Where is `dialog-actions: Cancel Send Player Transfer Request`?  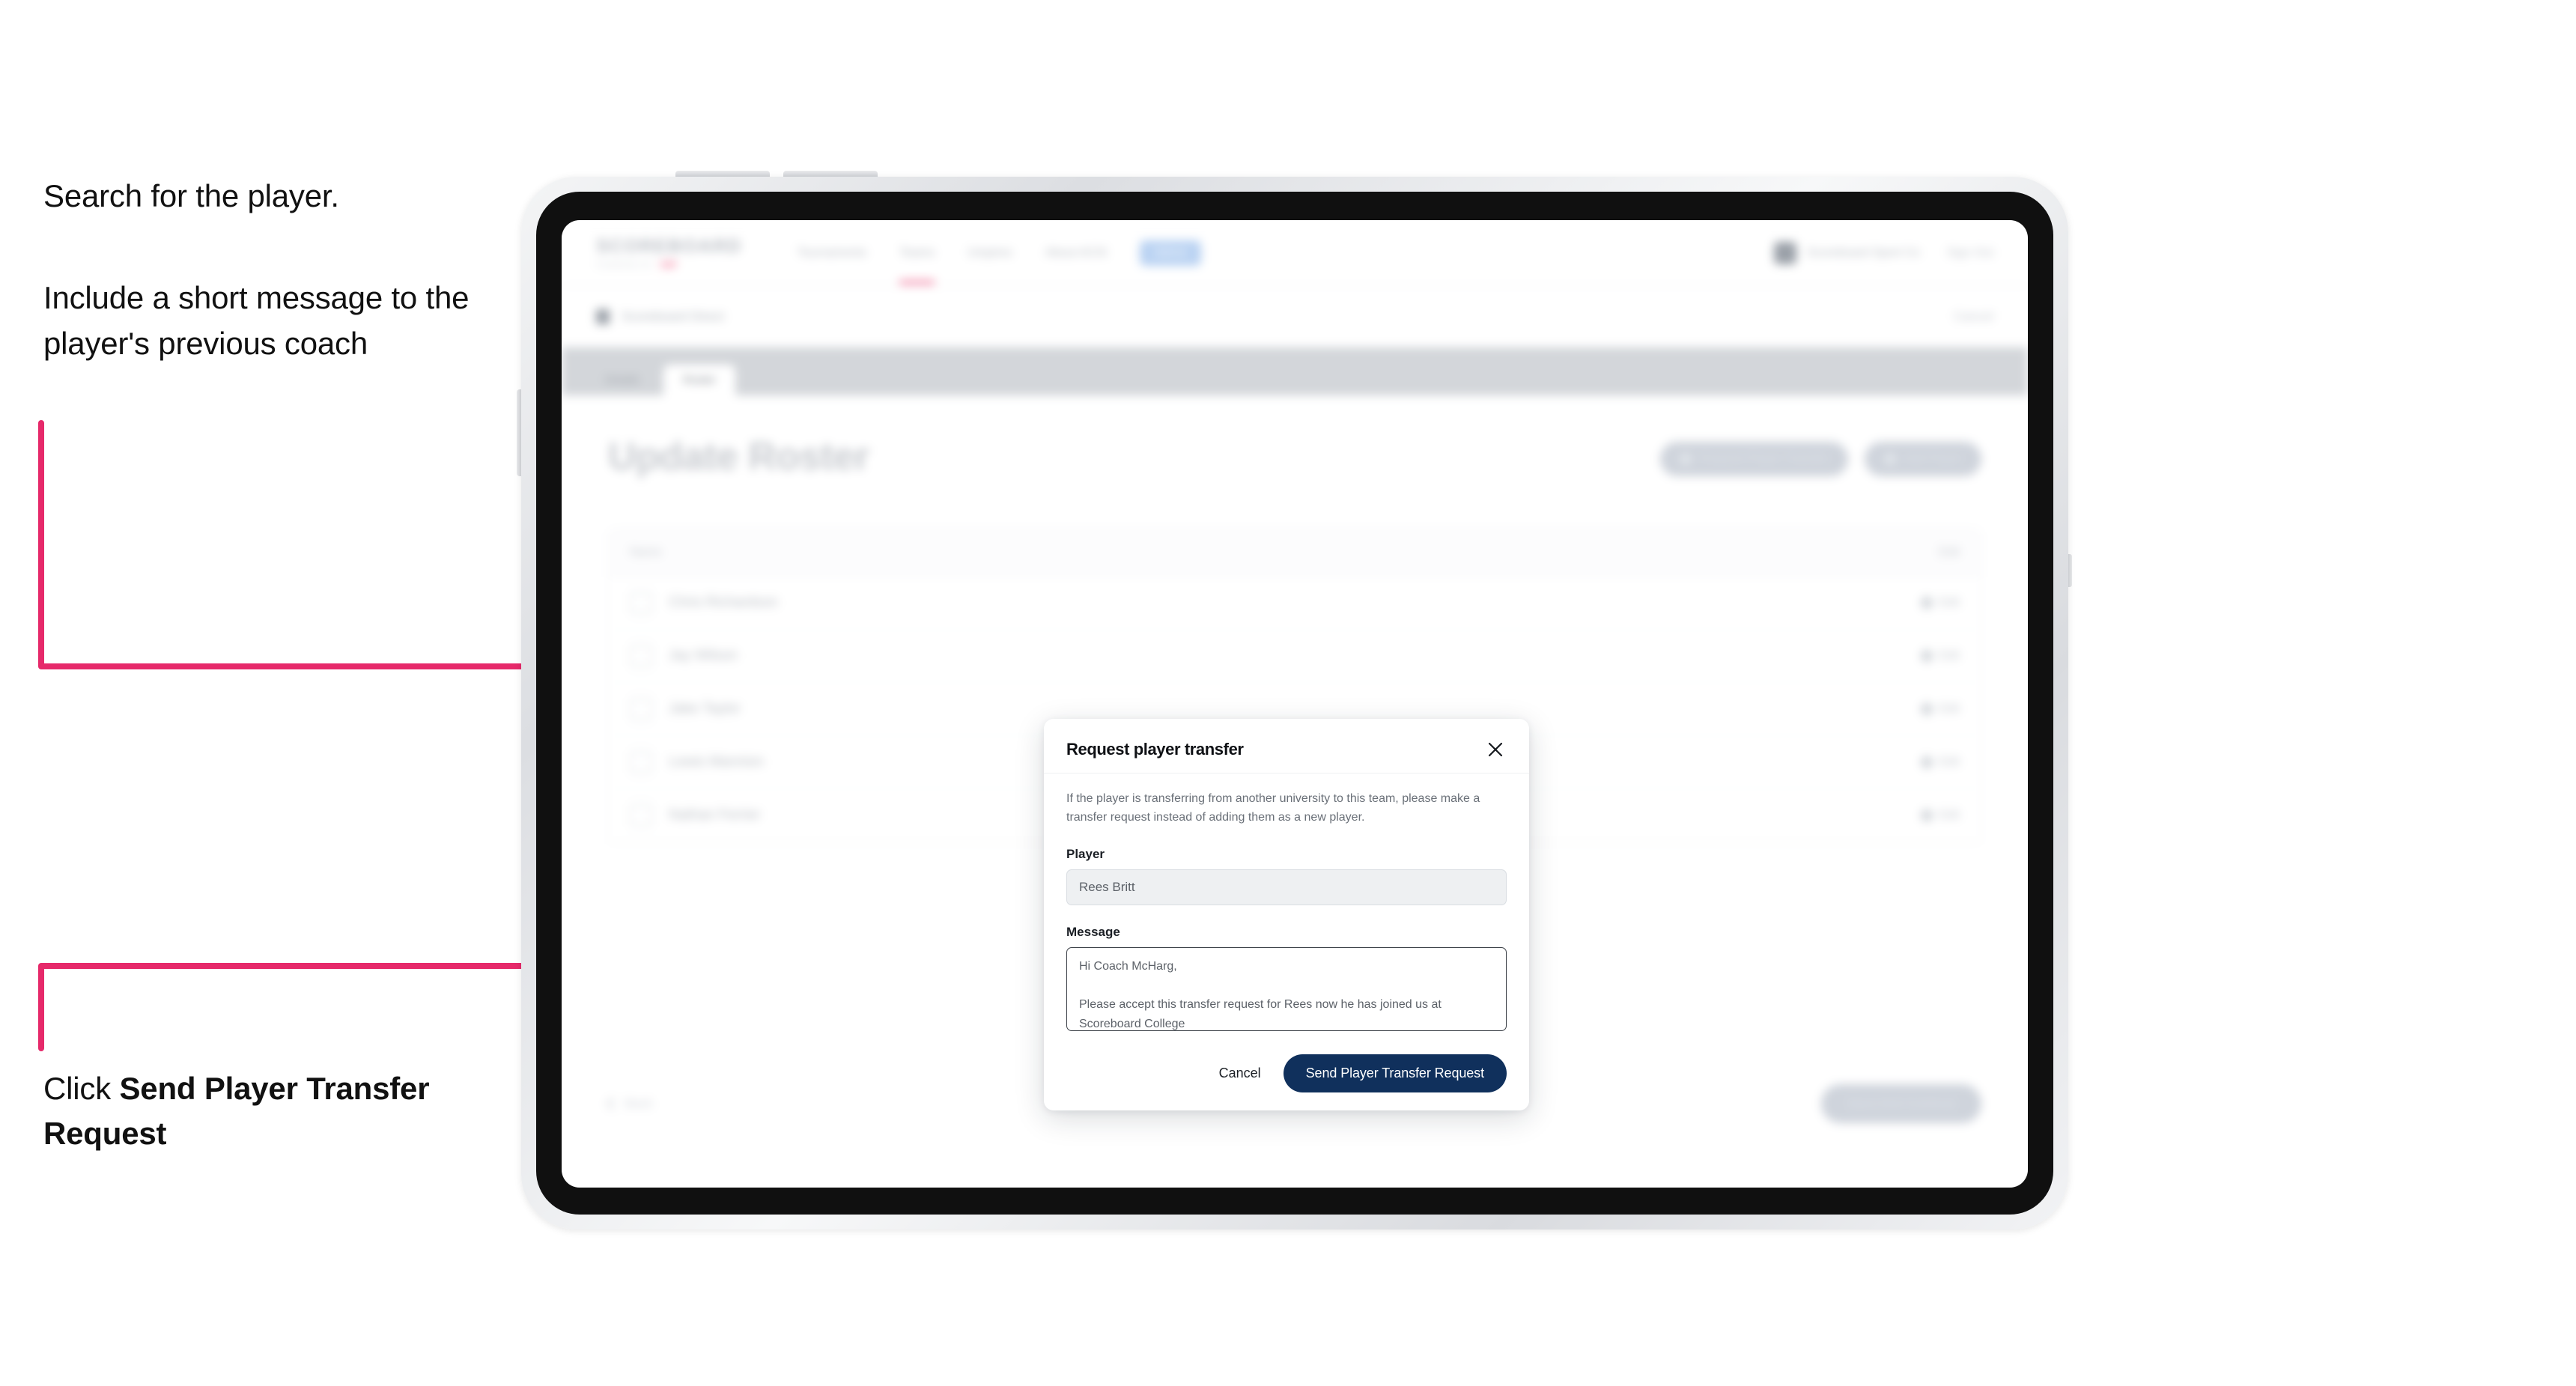 dialog-actions: Cancel Send Player Transfer Request is located at coordinates (1286, 1063).